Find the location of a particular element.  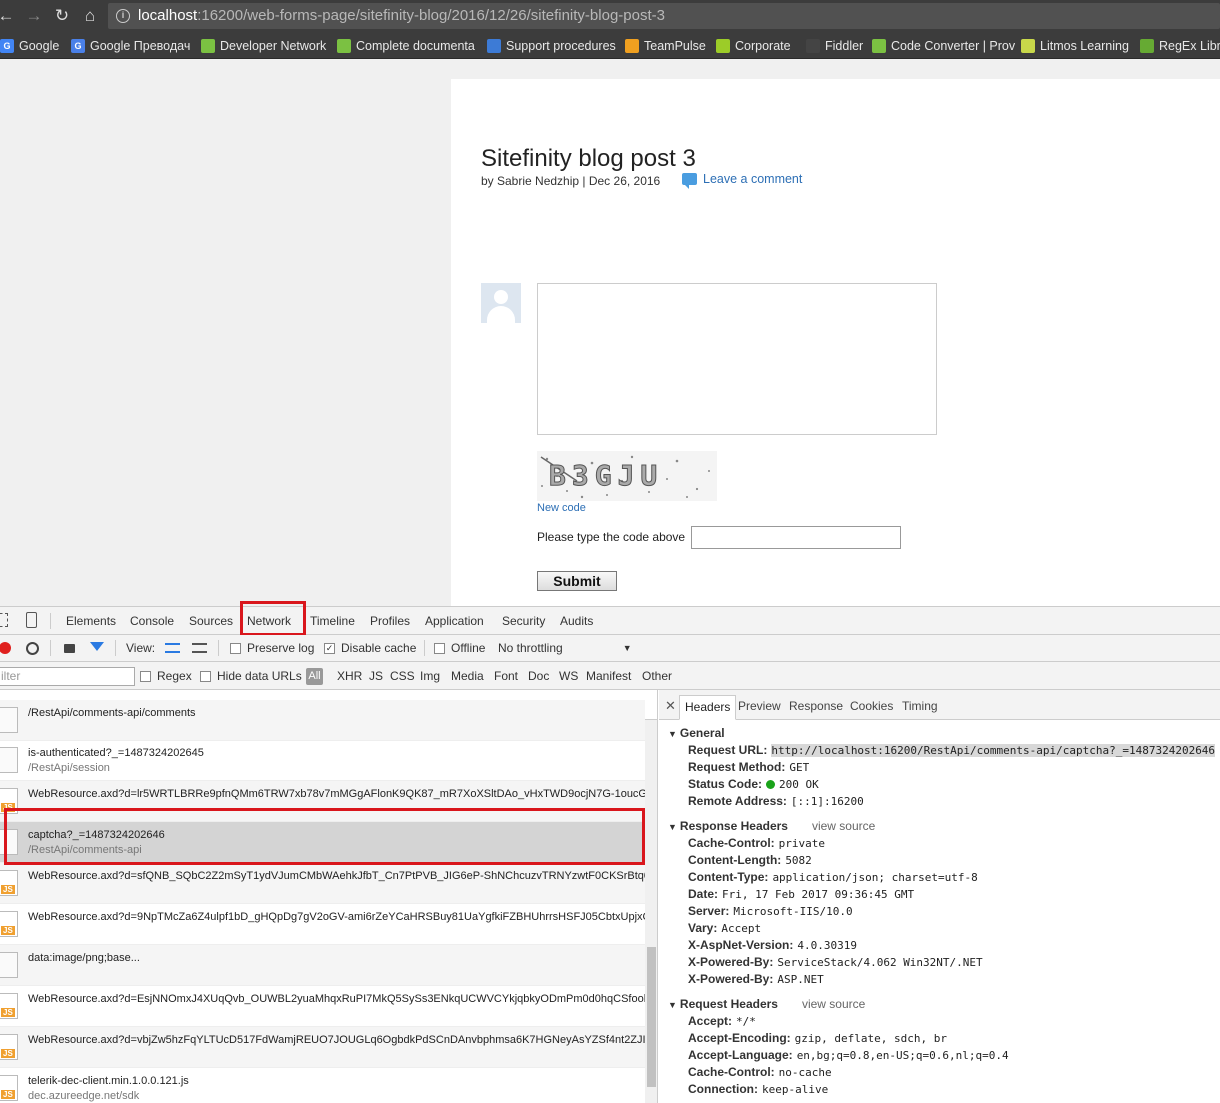

filter-type-img: Img is located at coordinates (430, 676).